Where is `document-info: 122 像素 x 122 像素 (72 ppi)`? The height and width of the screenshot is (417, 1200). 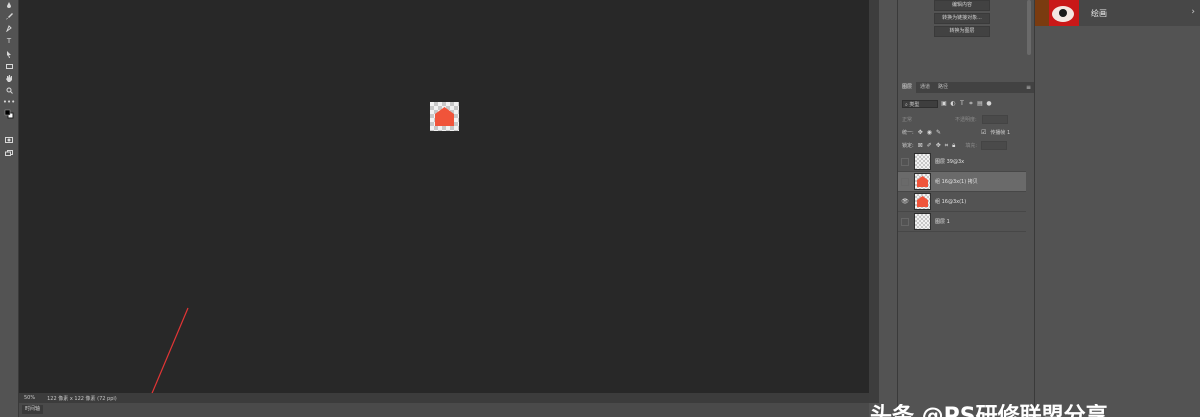
document-info: 122 像素 x 122 像素 (72 ppi) is located at coordinates (82, 398).